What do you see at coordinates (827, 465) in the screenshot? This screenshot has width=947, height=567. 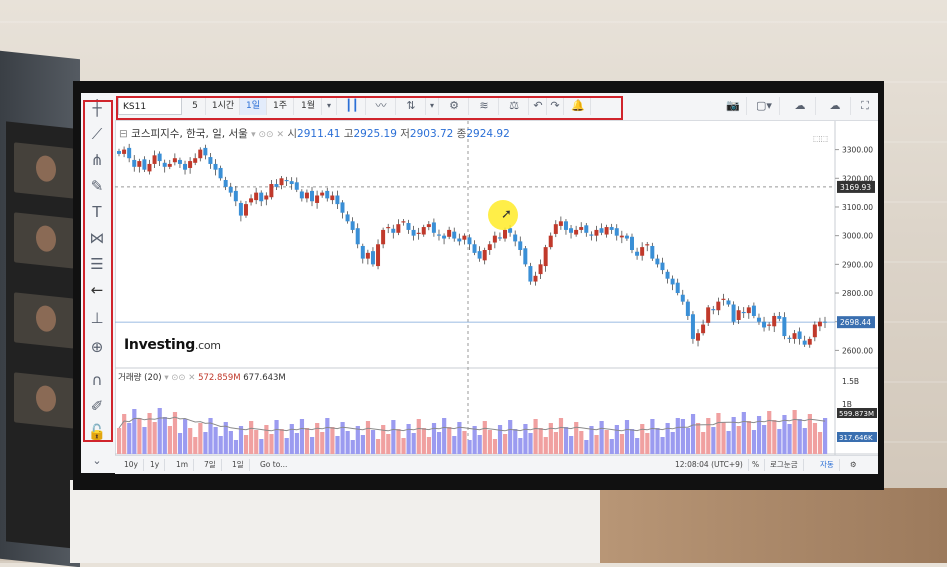 I see `auto-scale-toggle: 자동` at bounding box center [827, 465].